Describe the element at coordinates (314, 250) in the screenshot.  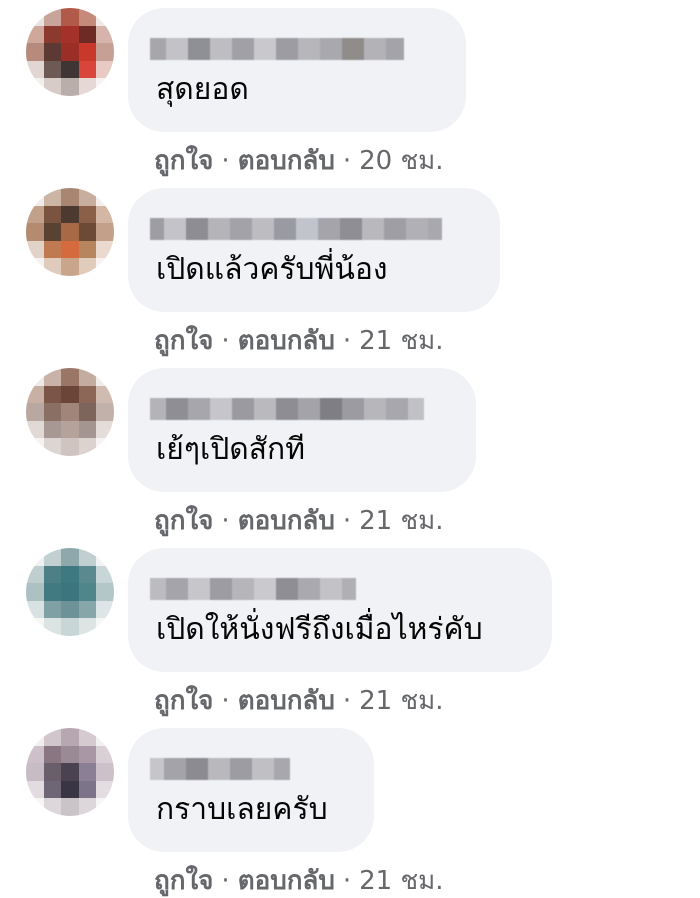
I see `comment-bubble: เปิดแล้วครับพี่น้อง` at that location.